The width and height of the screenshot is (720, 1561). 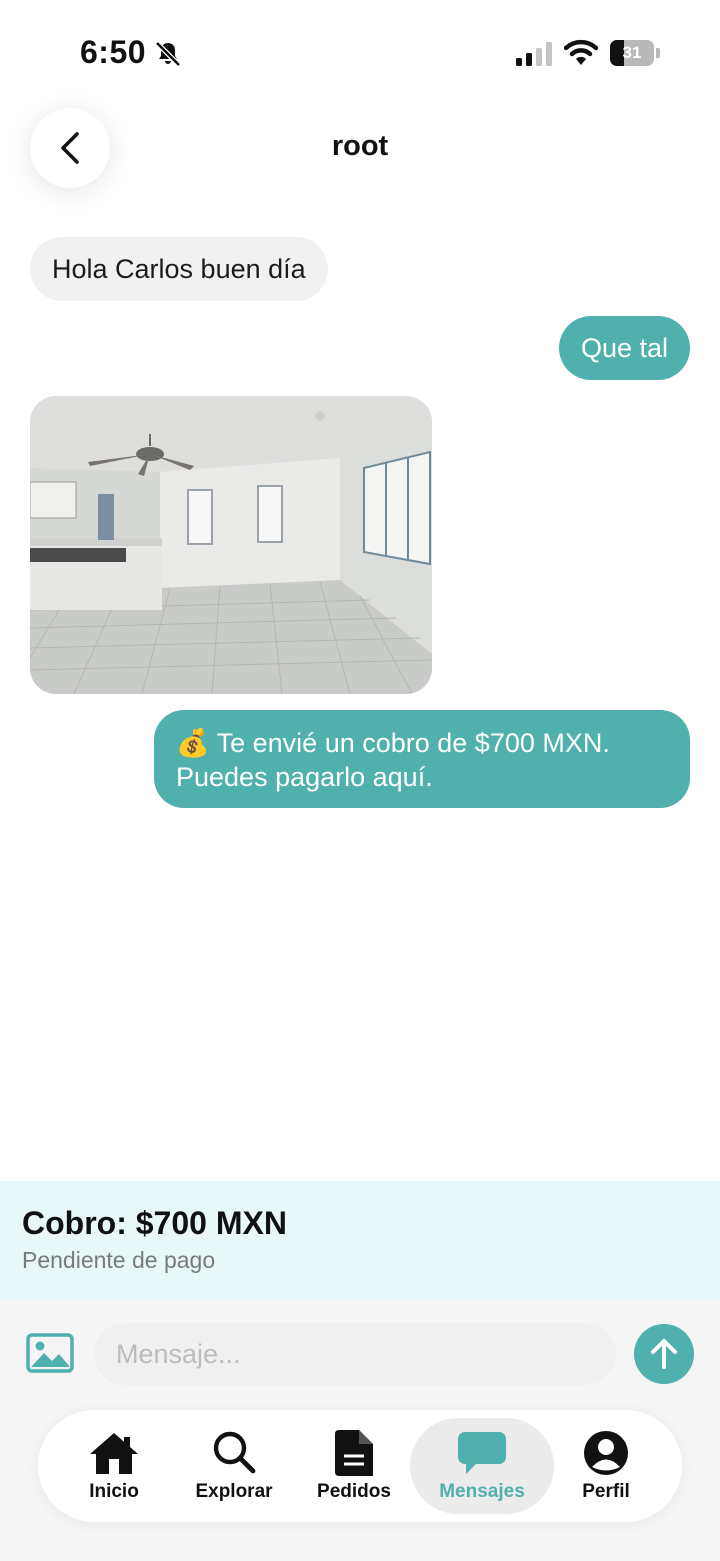 What do you see at coordinates (632, 52) in the screenshot?
I see `battery-percentage: 31` at bounding box center [632, 52].